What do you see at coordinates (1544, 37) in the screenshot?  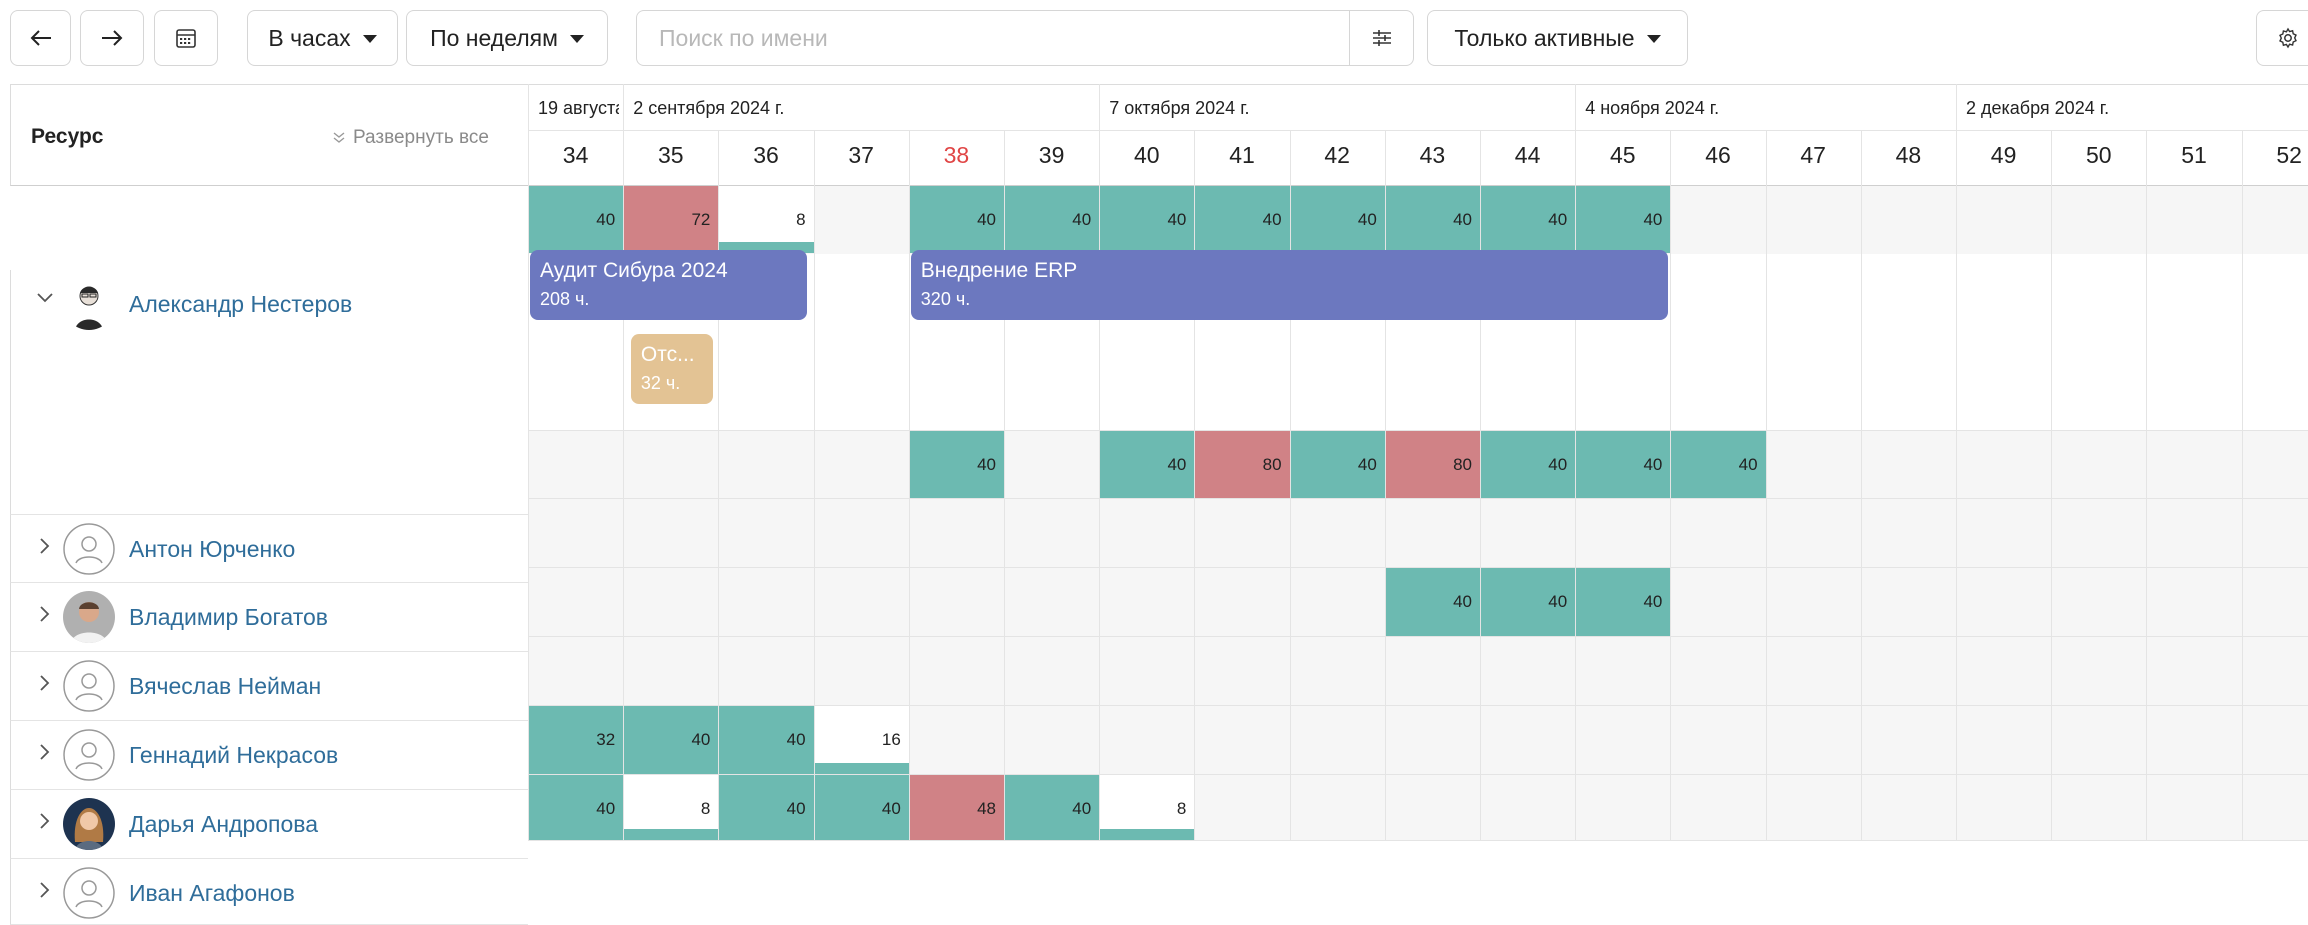 I see `status-label: Только активные` at bounding box center [1544, 37].